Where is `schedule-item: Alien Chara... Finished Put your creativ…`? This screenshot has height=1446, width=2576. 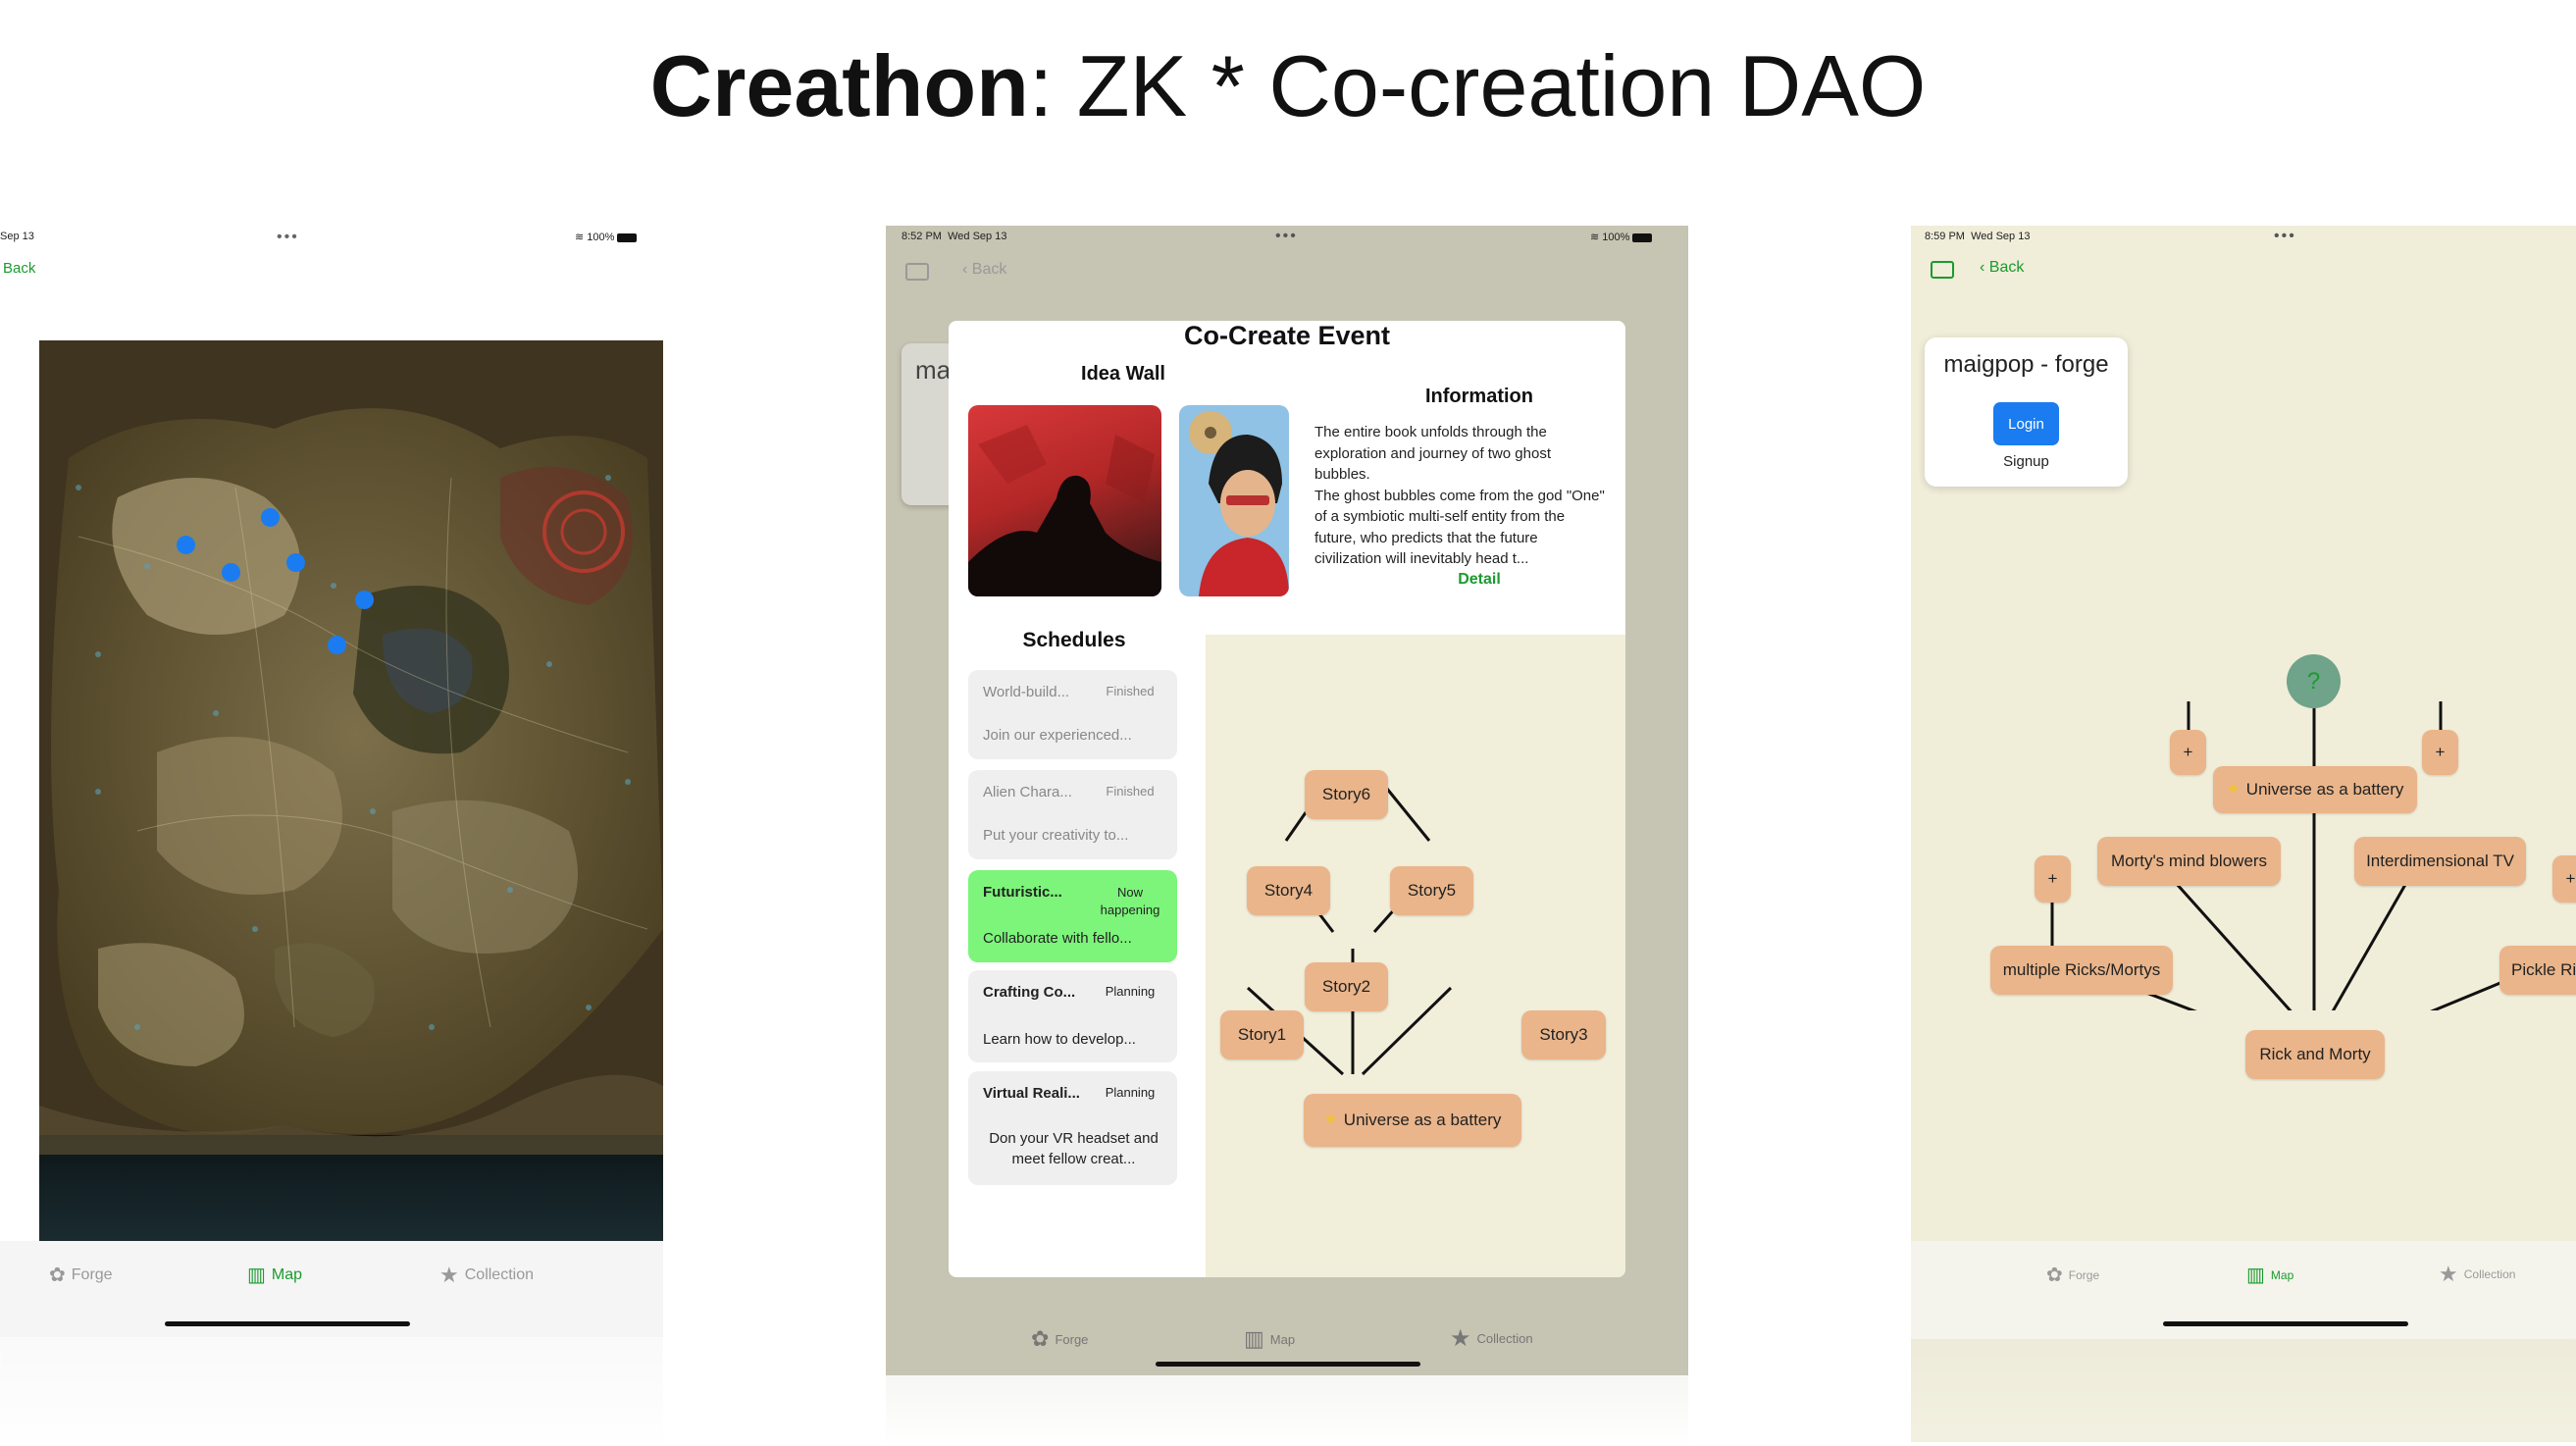 schedule-item: Alien Chara... Finished Put your creativ… is located at coordinates (1072, 814).